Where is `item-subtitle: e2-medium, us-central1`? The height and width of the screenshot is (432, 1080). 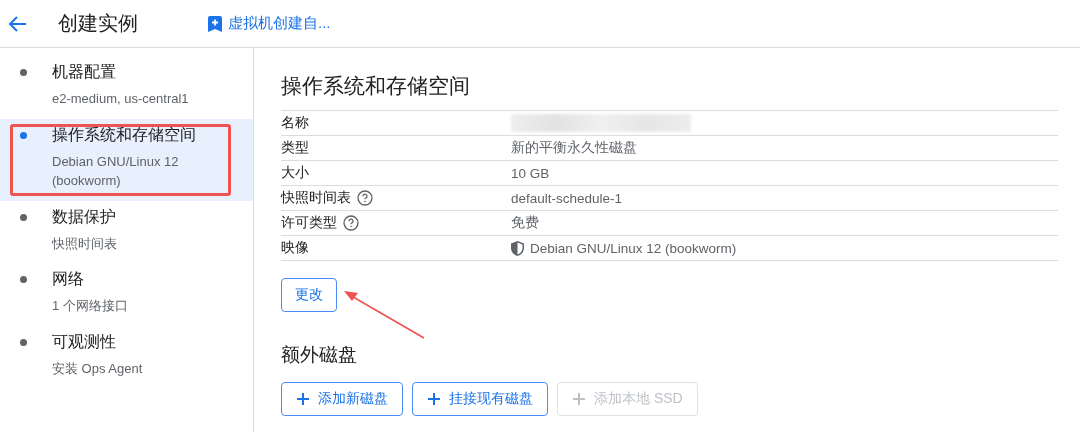 item-subtitle: e2-medium, us-central1 is located at coordinates (121, 99).